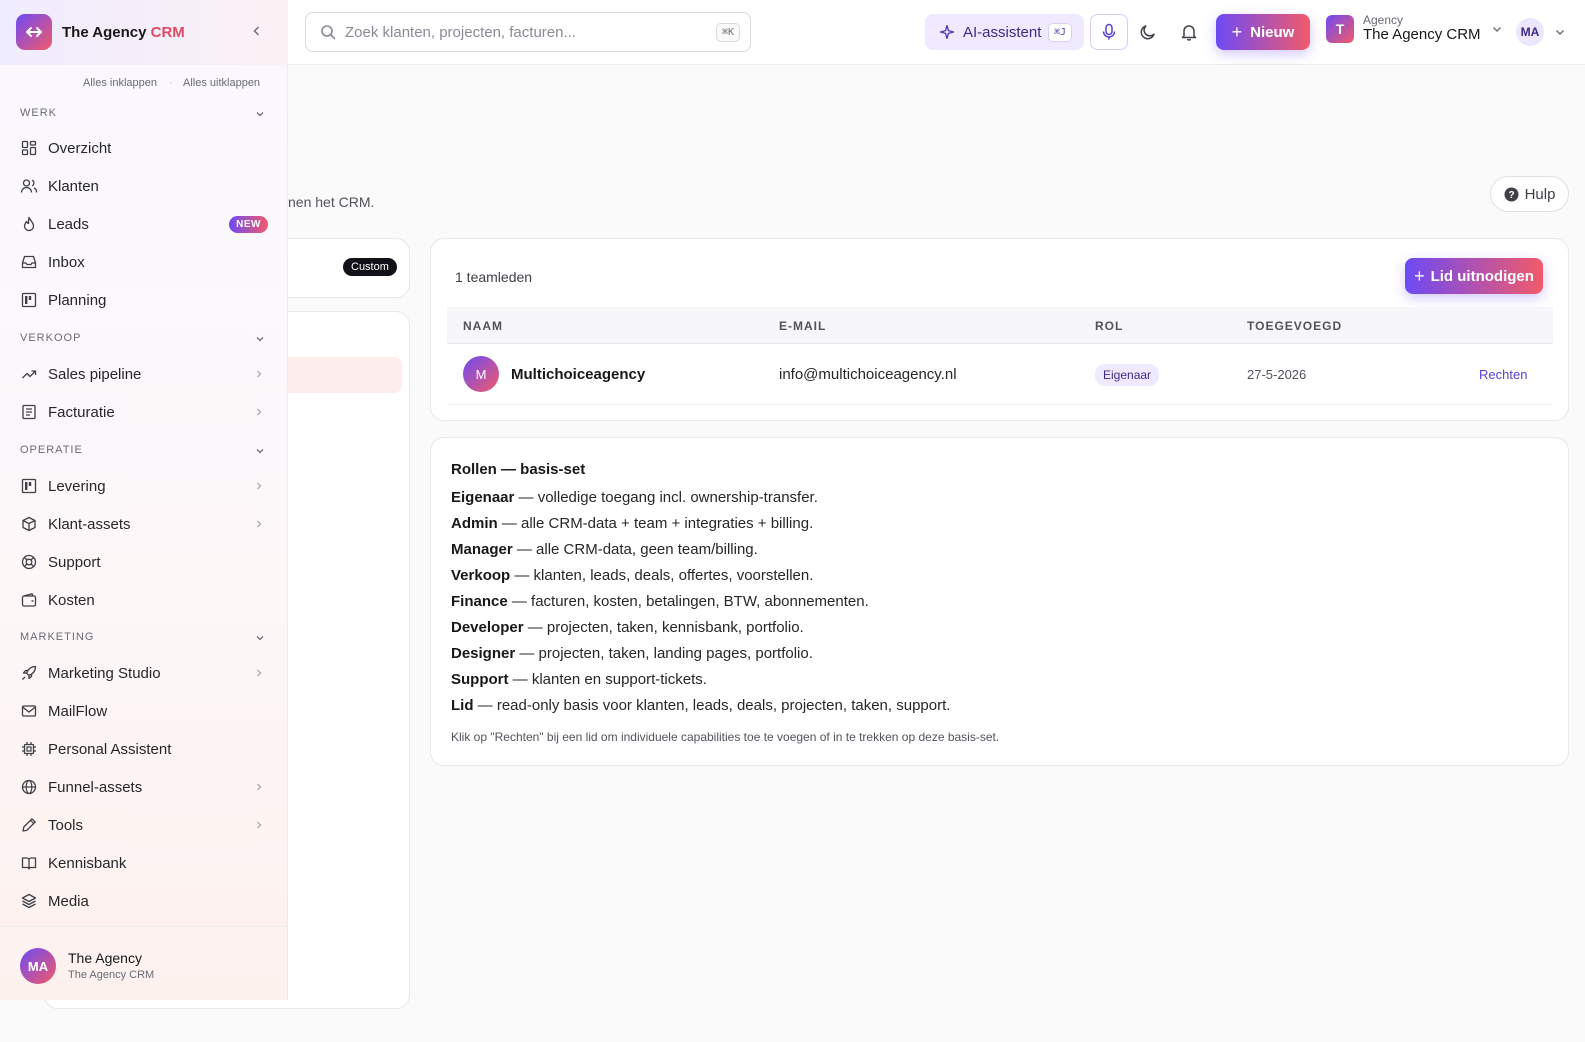 This screenshot has width=1585, height=1042. Describe the element at coordinates (1127, 375) in the screenshot. I see `role-badge: Eigenaar` at that location.